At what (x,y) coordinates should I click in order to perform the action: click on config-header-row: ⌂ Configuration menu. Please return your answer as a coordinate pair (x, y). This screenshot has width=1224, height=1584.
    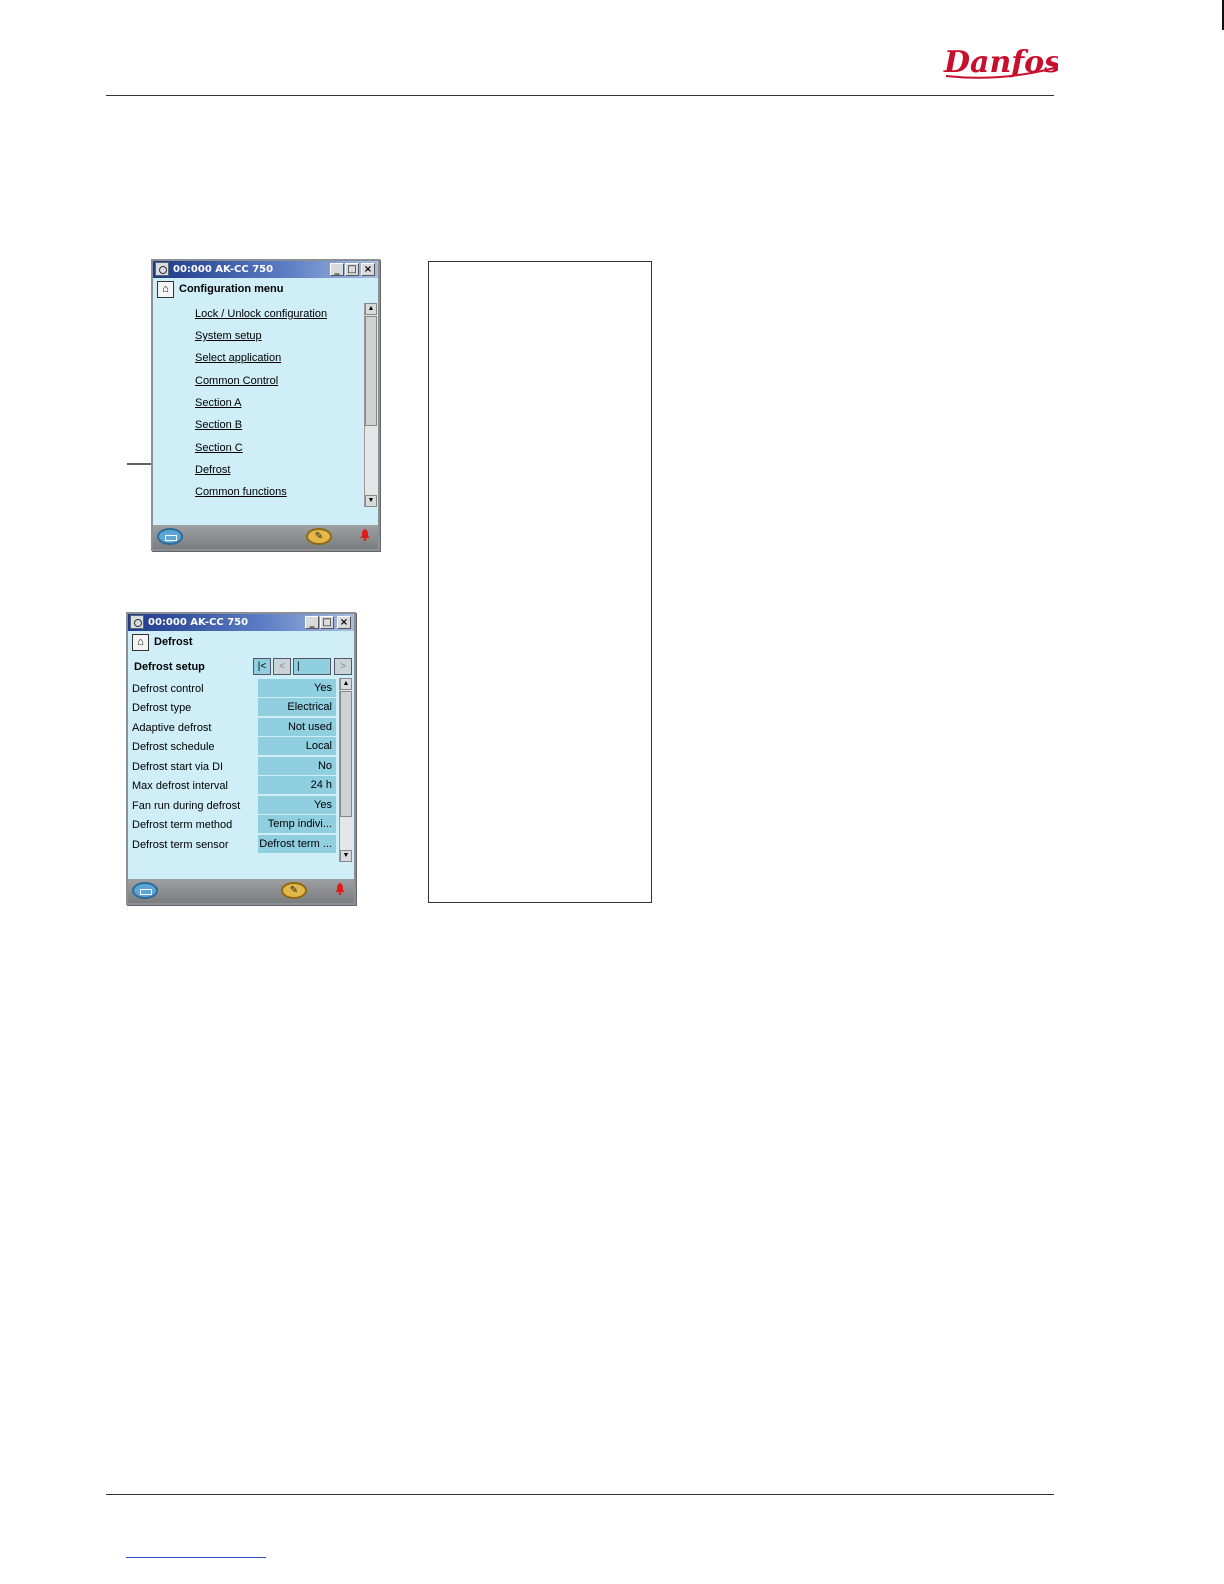
    Looking at the image, I should click on (265, 290).